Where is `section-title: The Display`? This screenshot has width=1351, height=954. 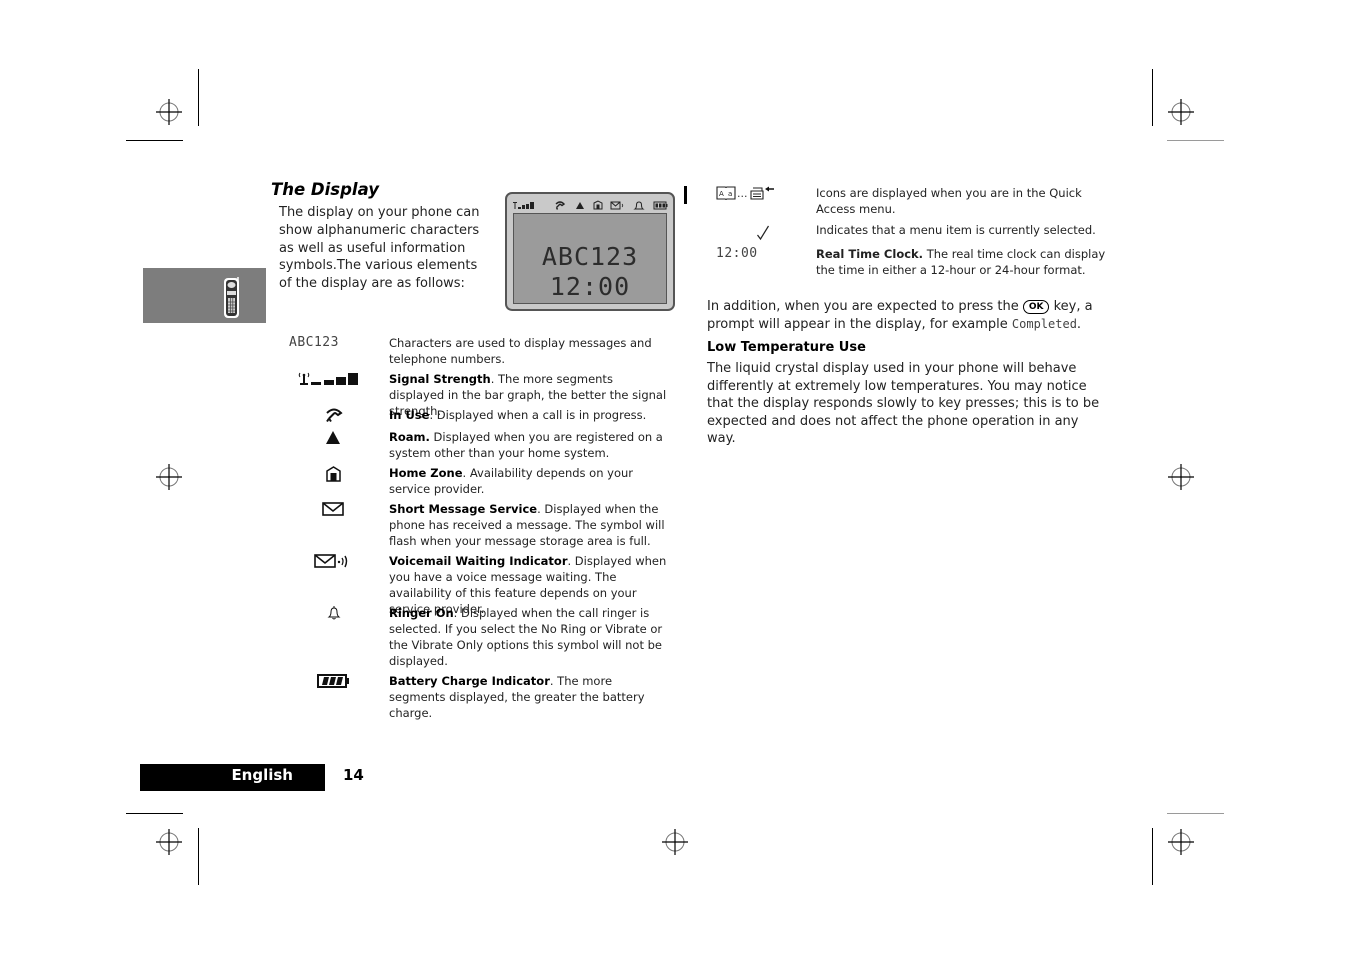
section-title: The Display is located at coordinates (325, 189).